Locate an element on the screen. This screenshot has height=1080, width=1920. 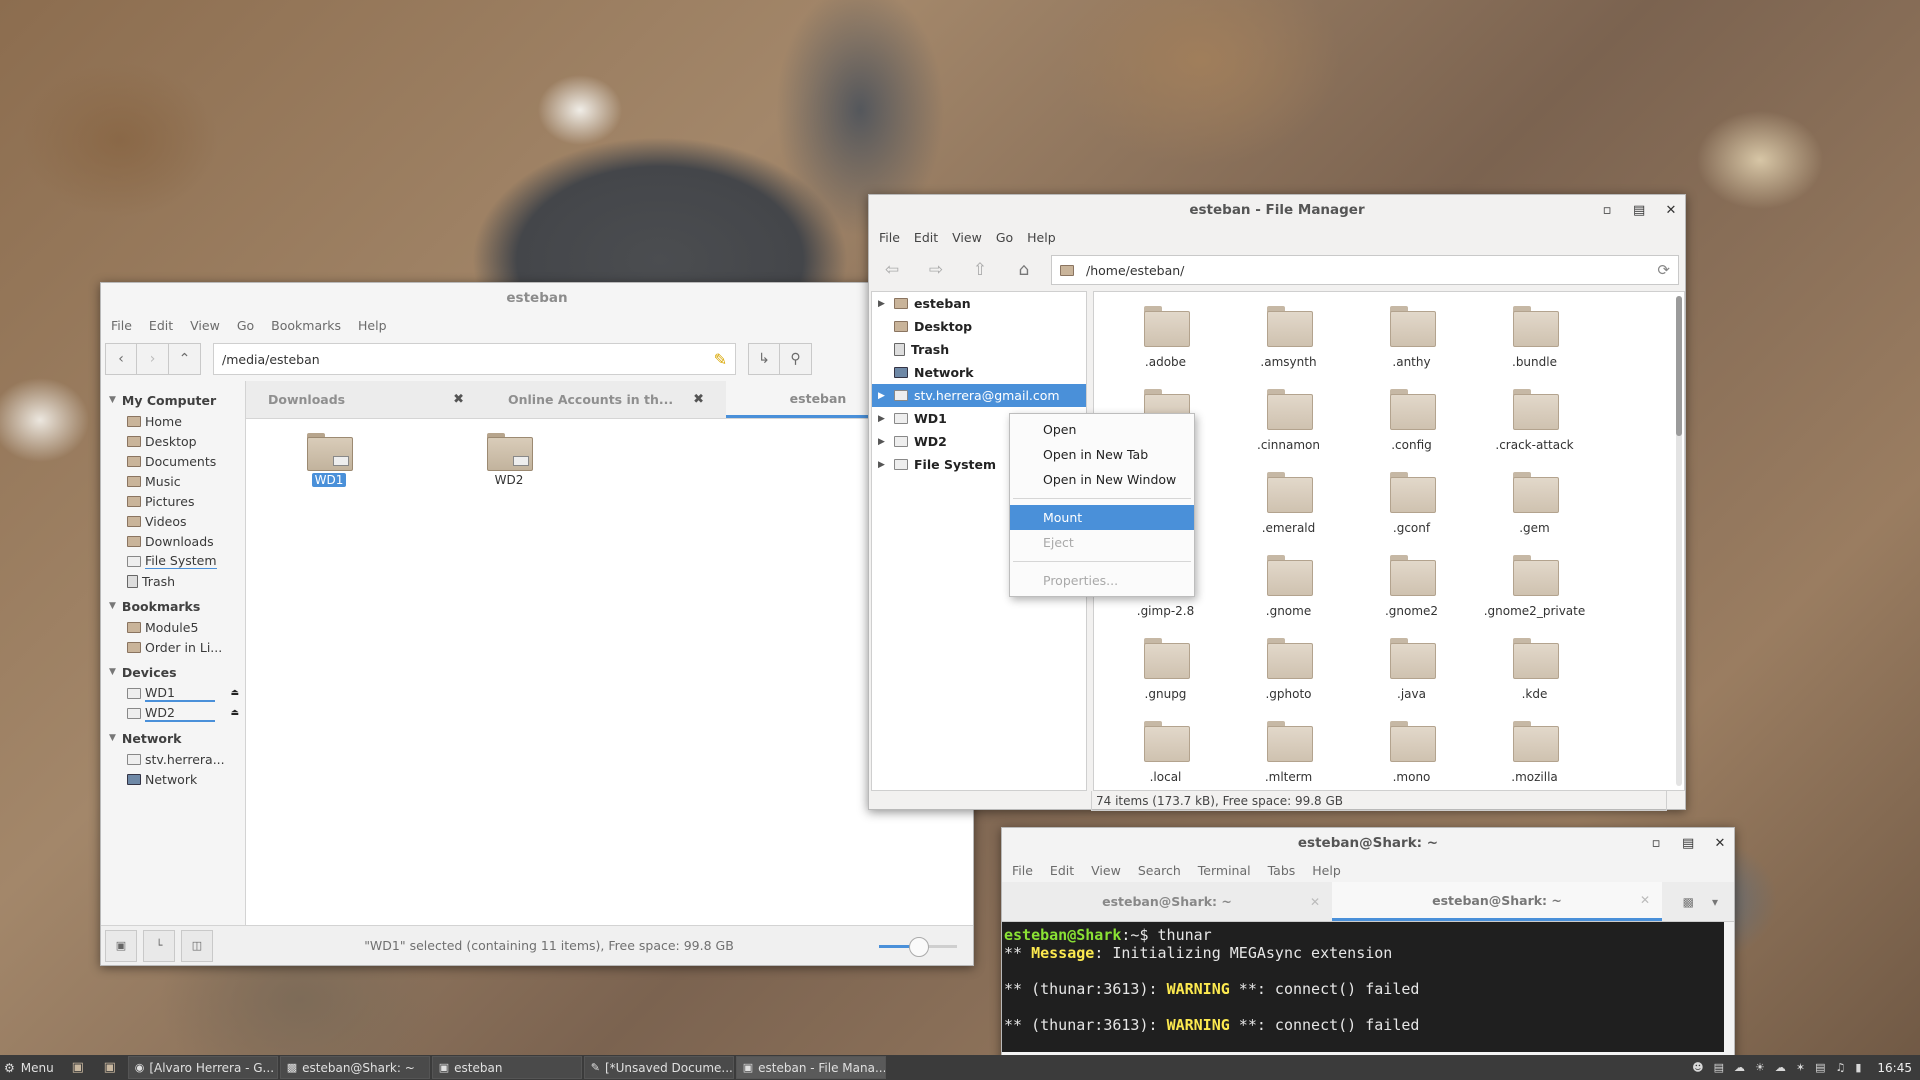
file-item: .bundle is located at coordinates (1534, 343).